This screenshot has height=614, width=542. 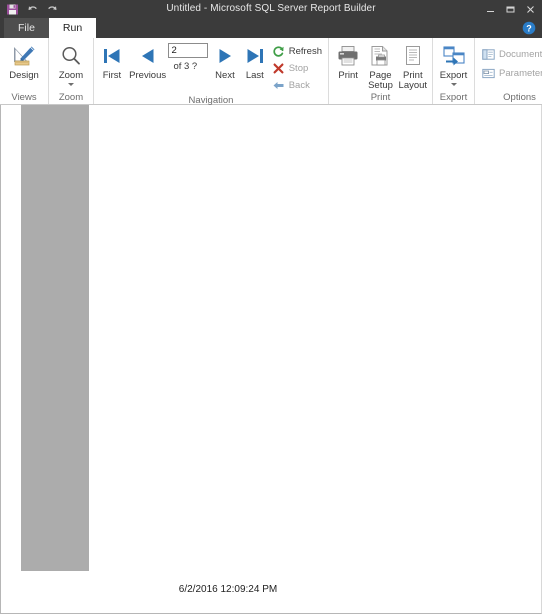 What do you see at coordinates (490, 9) in the screenshot?
I see `minimize-button` at bounding box center [490, 9].